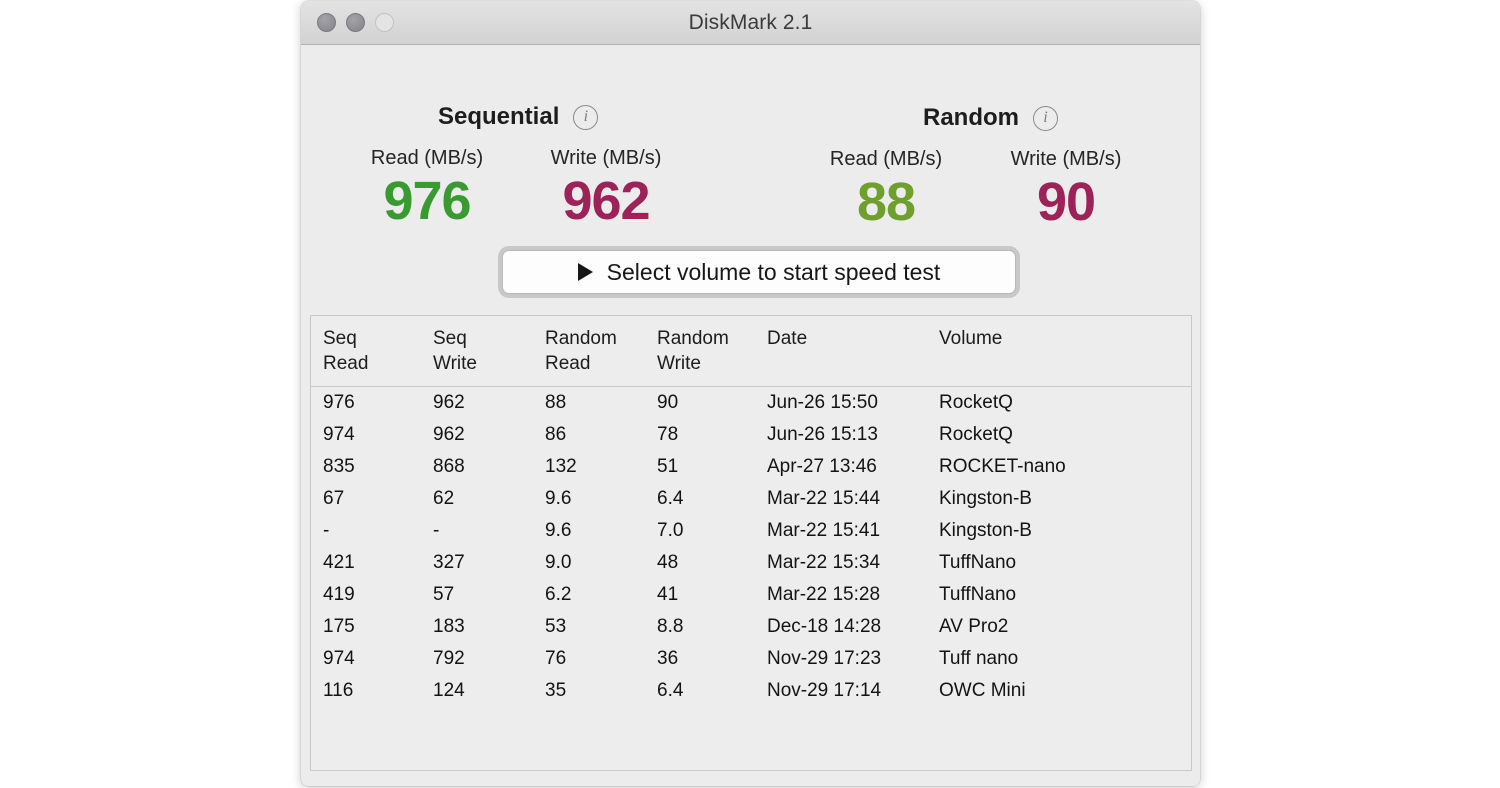 The width and height of the screenshot is (1500, 788). Describe the element at coordinates (558, 531) in the screenshot. I see `cell-random-read: 9.6` at that location.